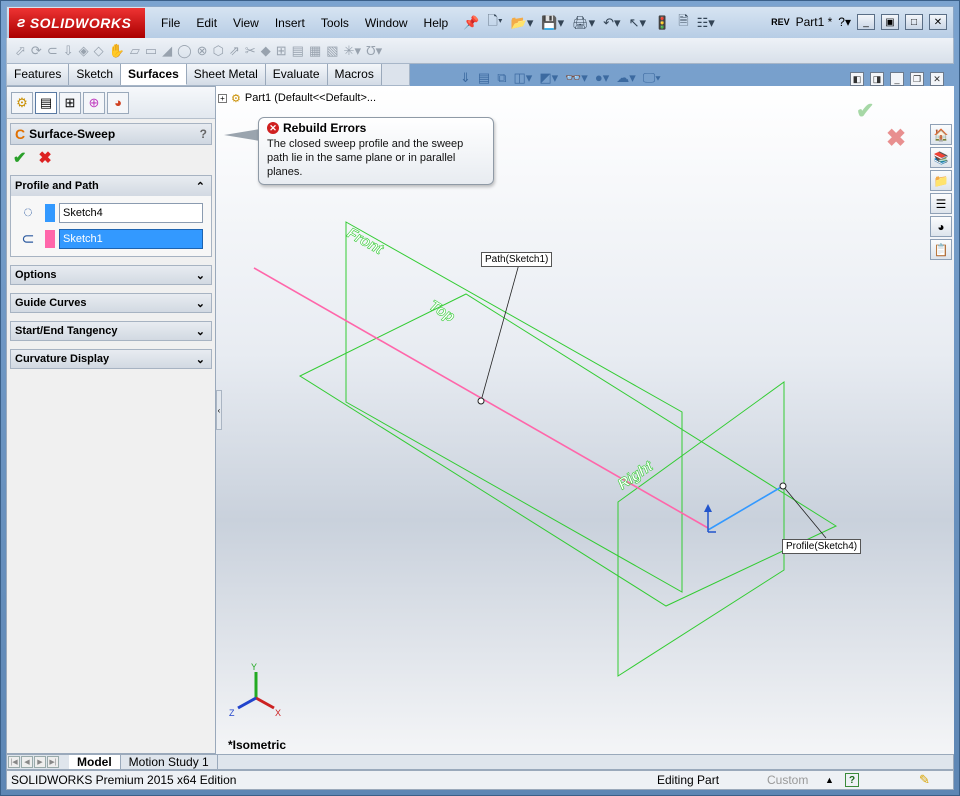 The image size is (960, 796). I want to click on collapse-chevron-icon: ⌃, so click(200, 186).